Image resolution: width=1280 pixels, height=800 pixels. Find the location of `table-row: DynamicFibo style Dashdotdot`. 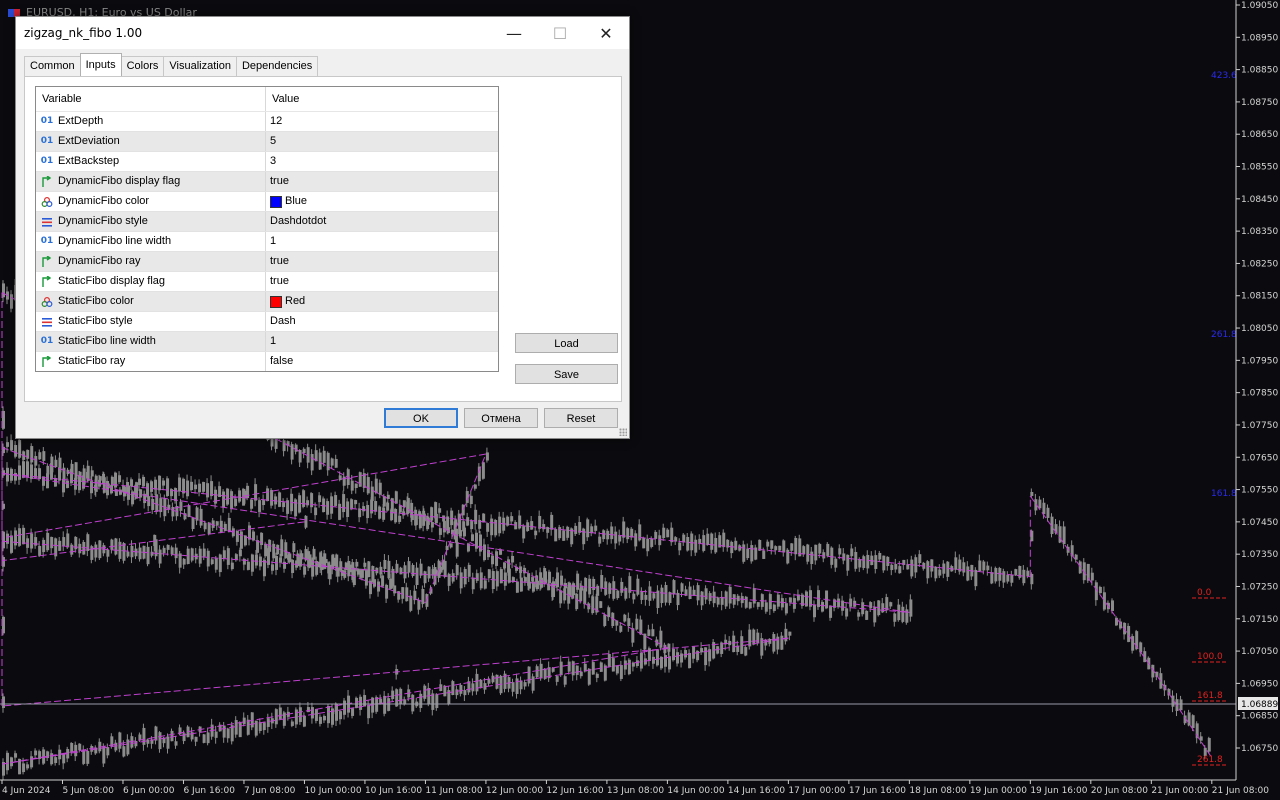

table-row: DynamicFibo style Dashdotdot is located at coordinates (267, 222).